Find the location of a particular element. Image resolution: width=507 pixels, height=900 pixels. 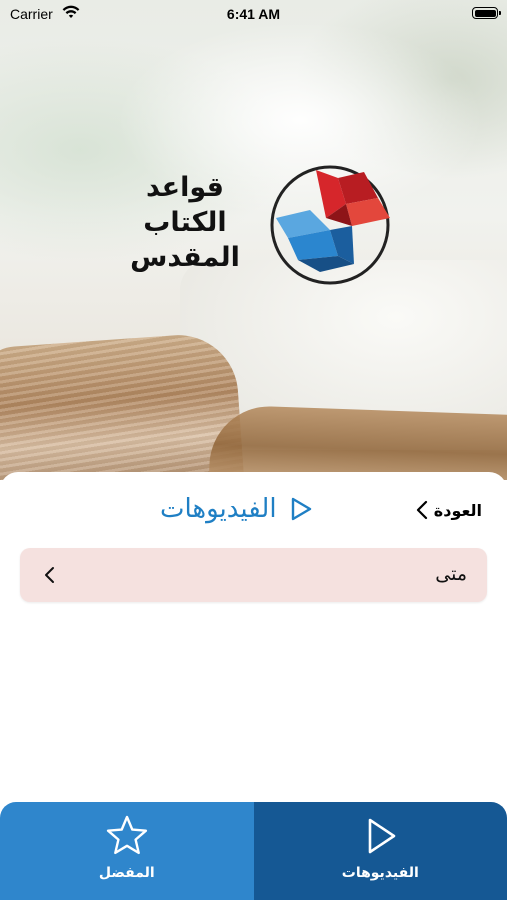

battery-icon is located at coordinates (486, 13).